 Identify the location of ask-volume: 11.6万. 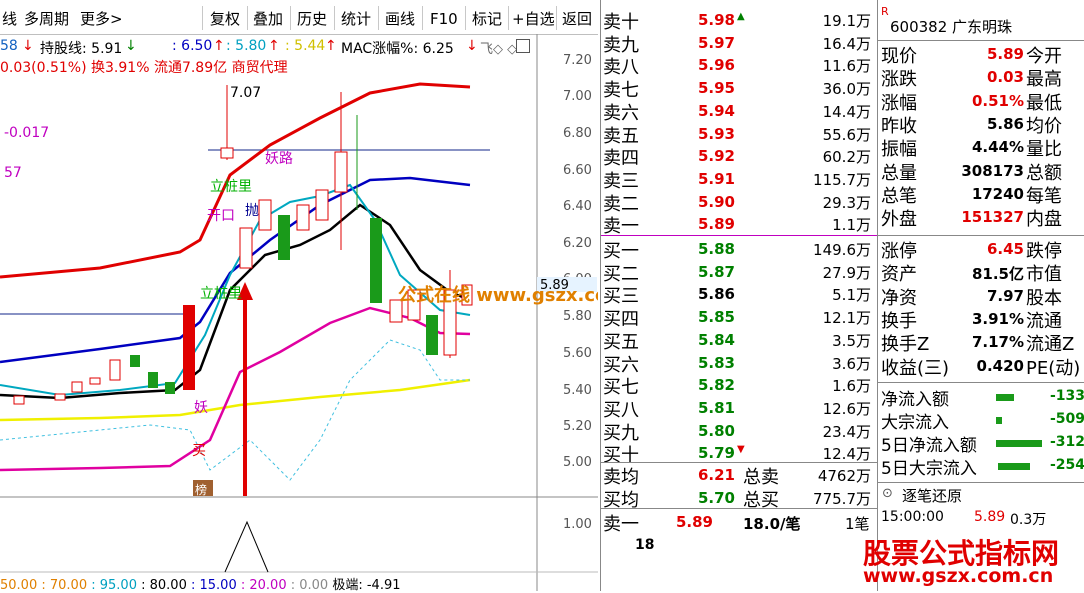
(846, 66).